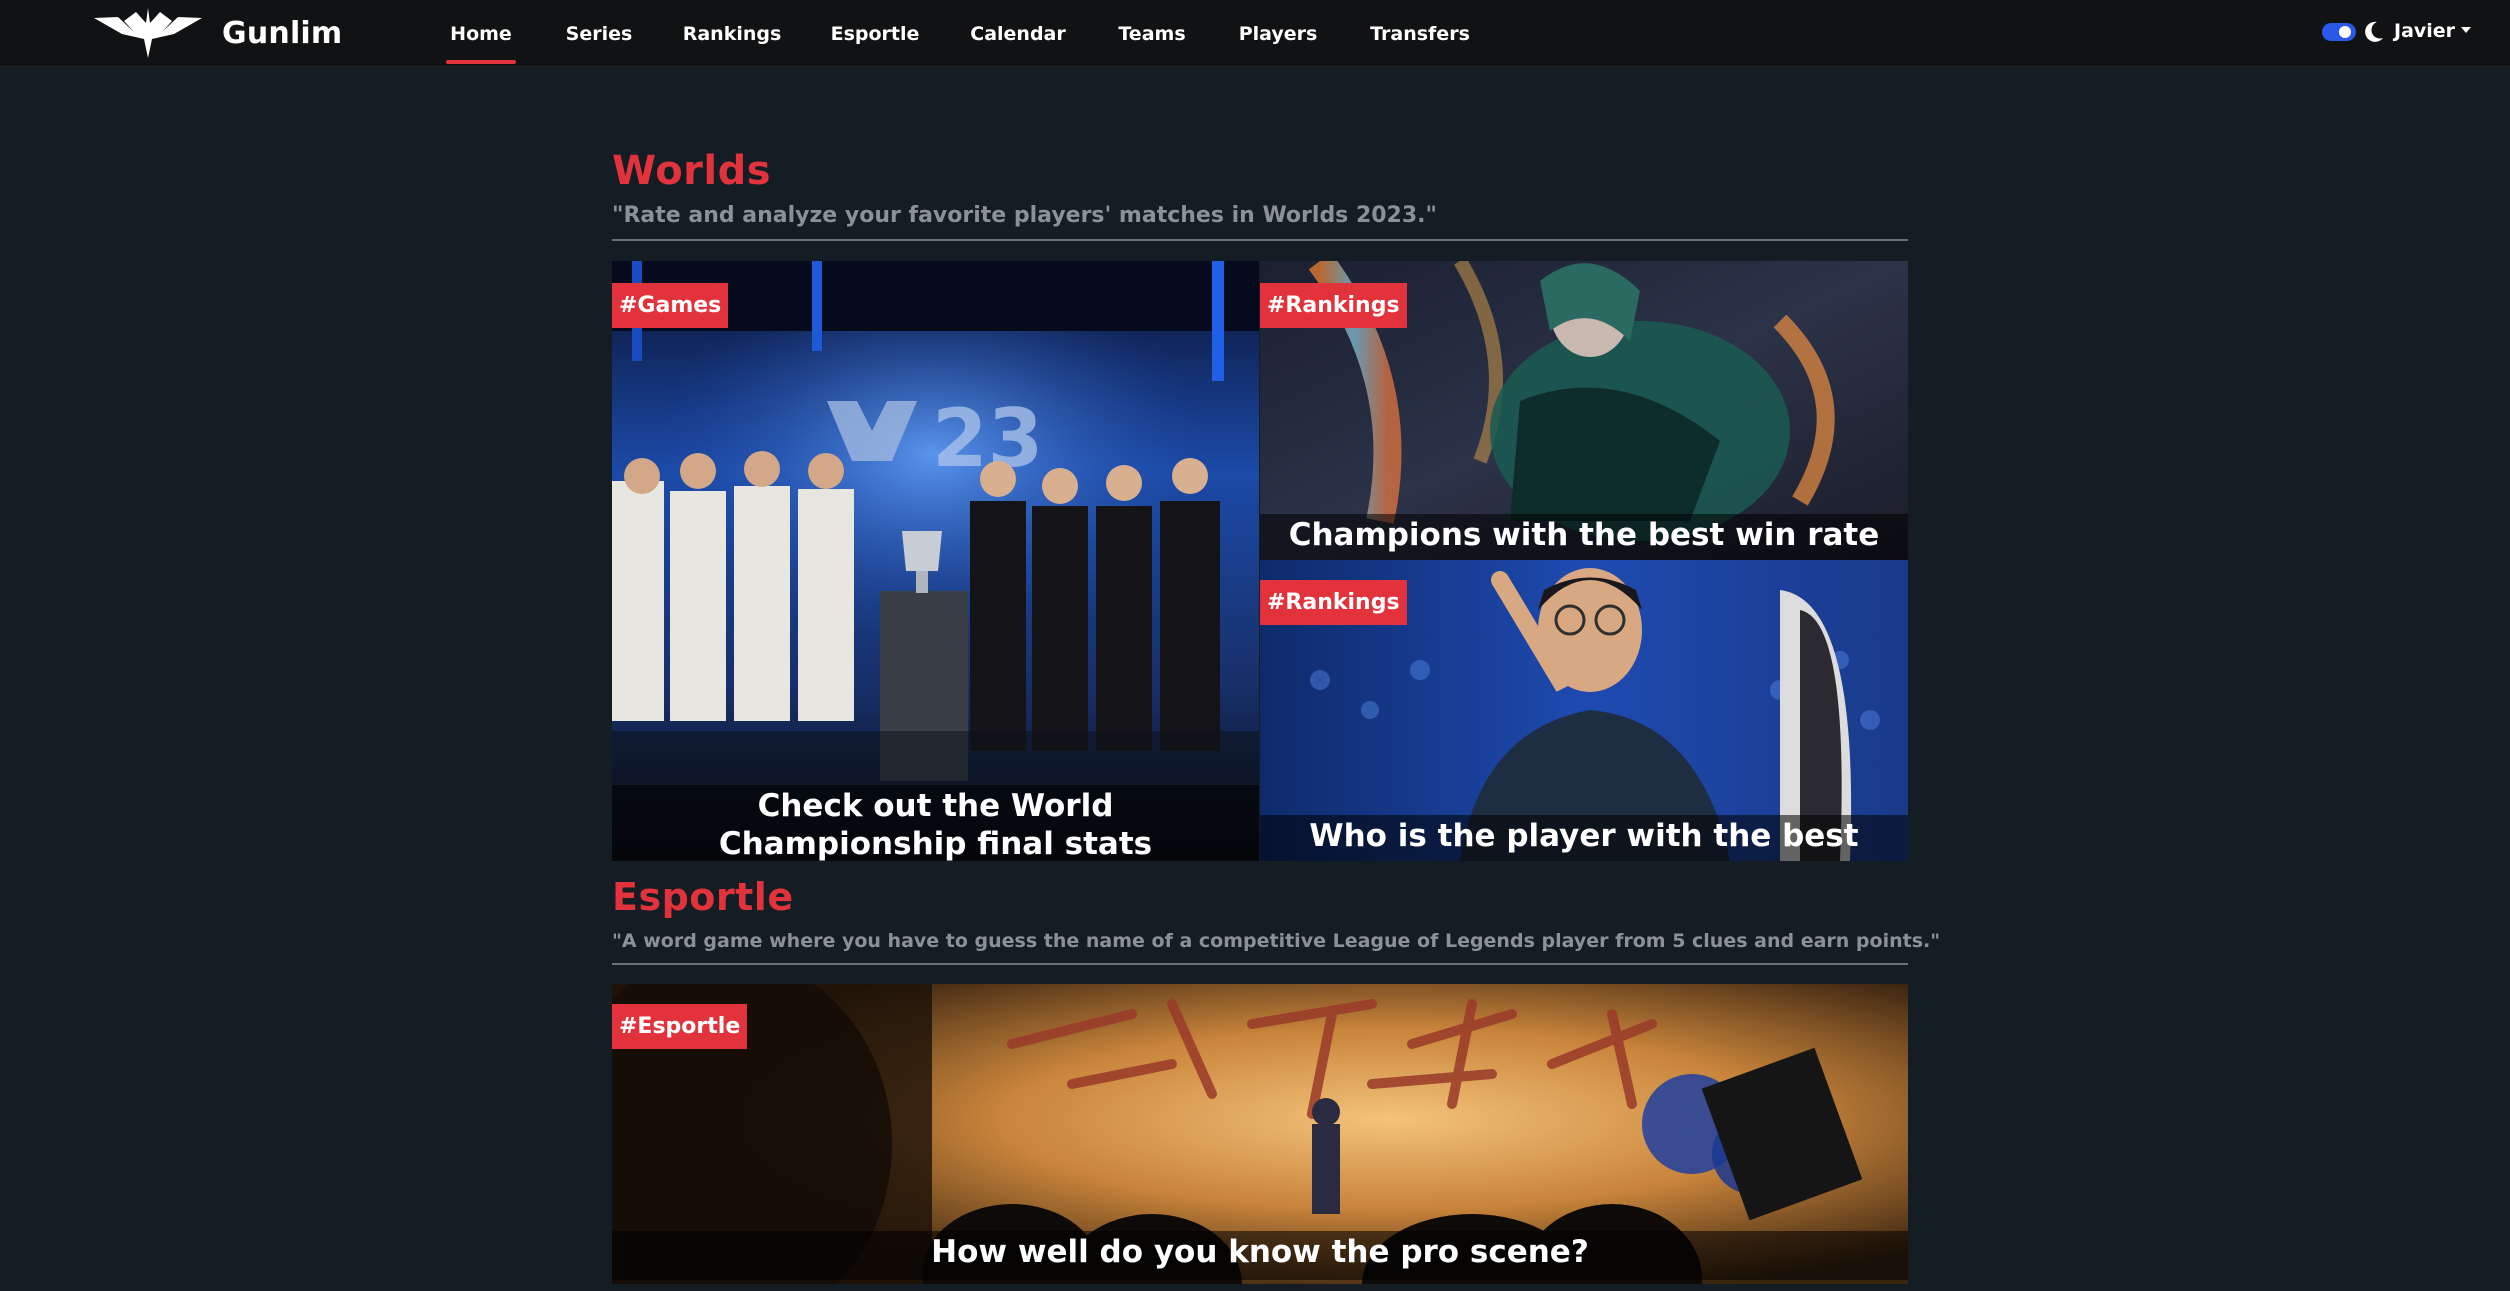 Image resolution: width=2510 pixels, height=1291 pixels. What do you see at coordinates (1420, 33) in the screenshot?
I see `nav-link-transfers: Transfers` at bounding box center [1420, 33].